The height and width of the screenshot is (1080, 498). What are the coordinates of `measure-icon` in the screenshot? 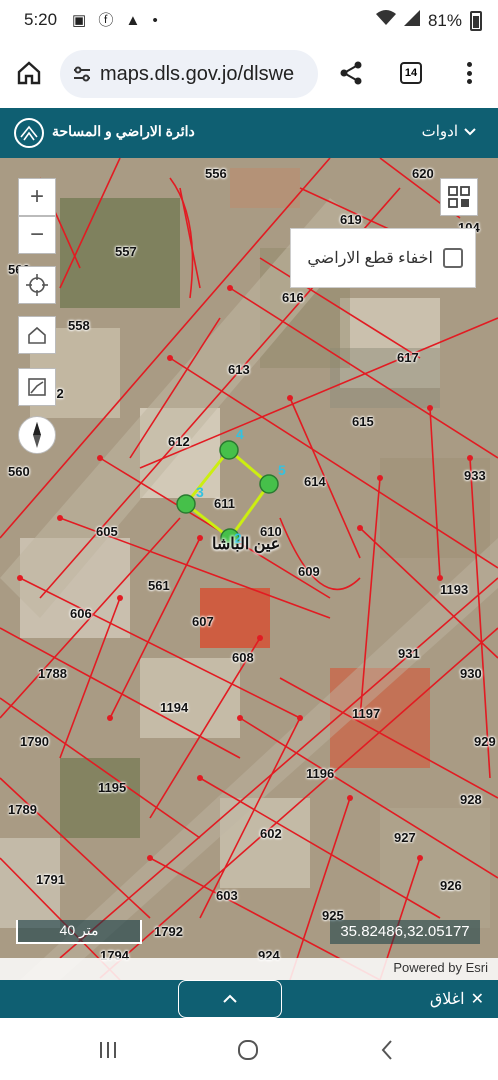 It's located at (37, 387).